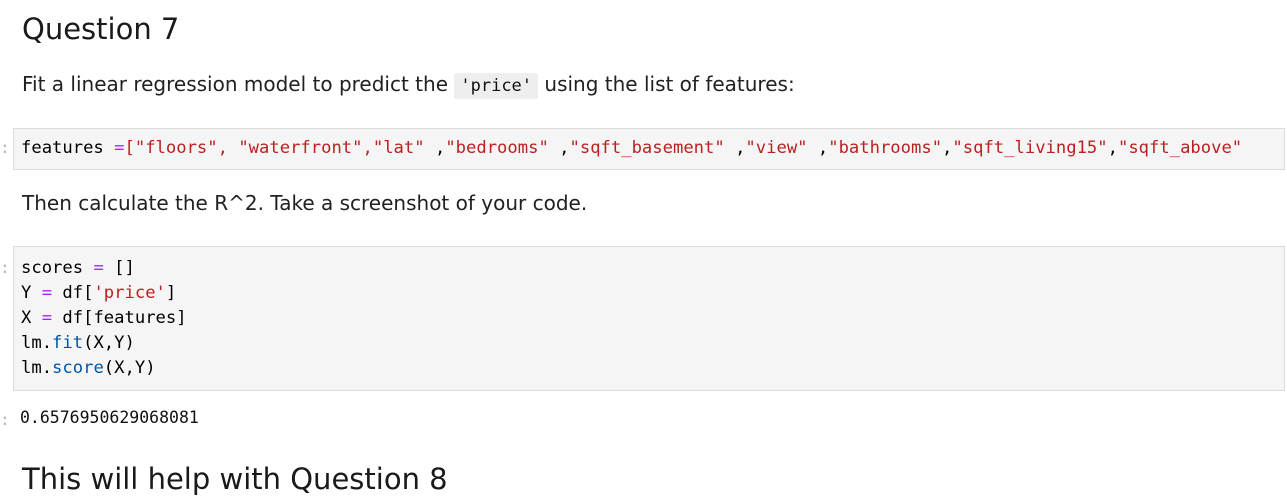 The height and width of the screenshot is (496, 1287). I want to click on score-method: score, so click(78, 368).